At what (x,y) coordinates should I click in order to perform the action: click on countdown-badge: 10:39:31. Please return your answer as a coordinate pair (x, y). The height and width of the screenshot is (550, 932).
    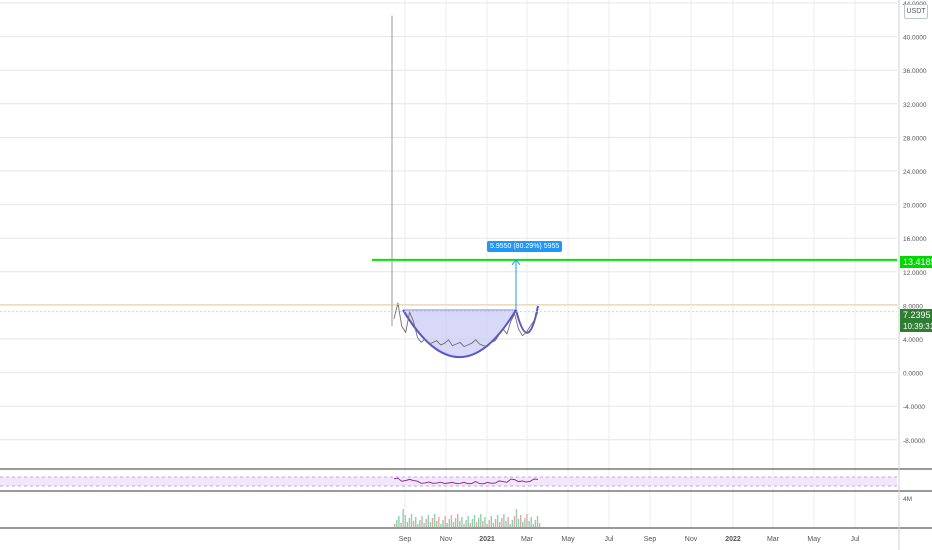
    Looking at the image, I should click on (916, 326).